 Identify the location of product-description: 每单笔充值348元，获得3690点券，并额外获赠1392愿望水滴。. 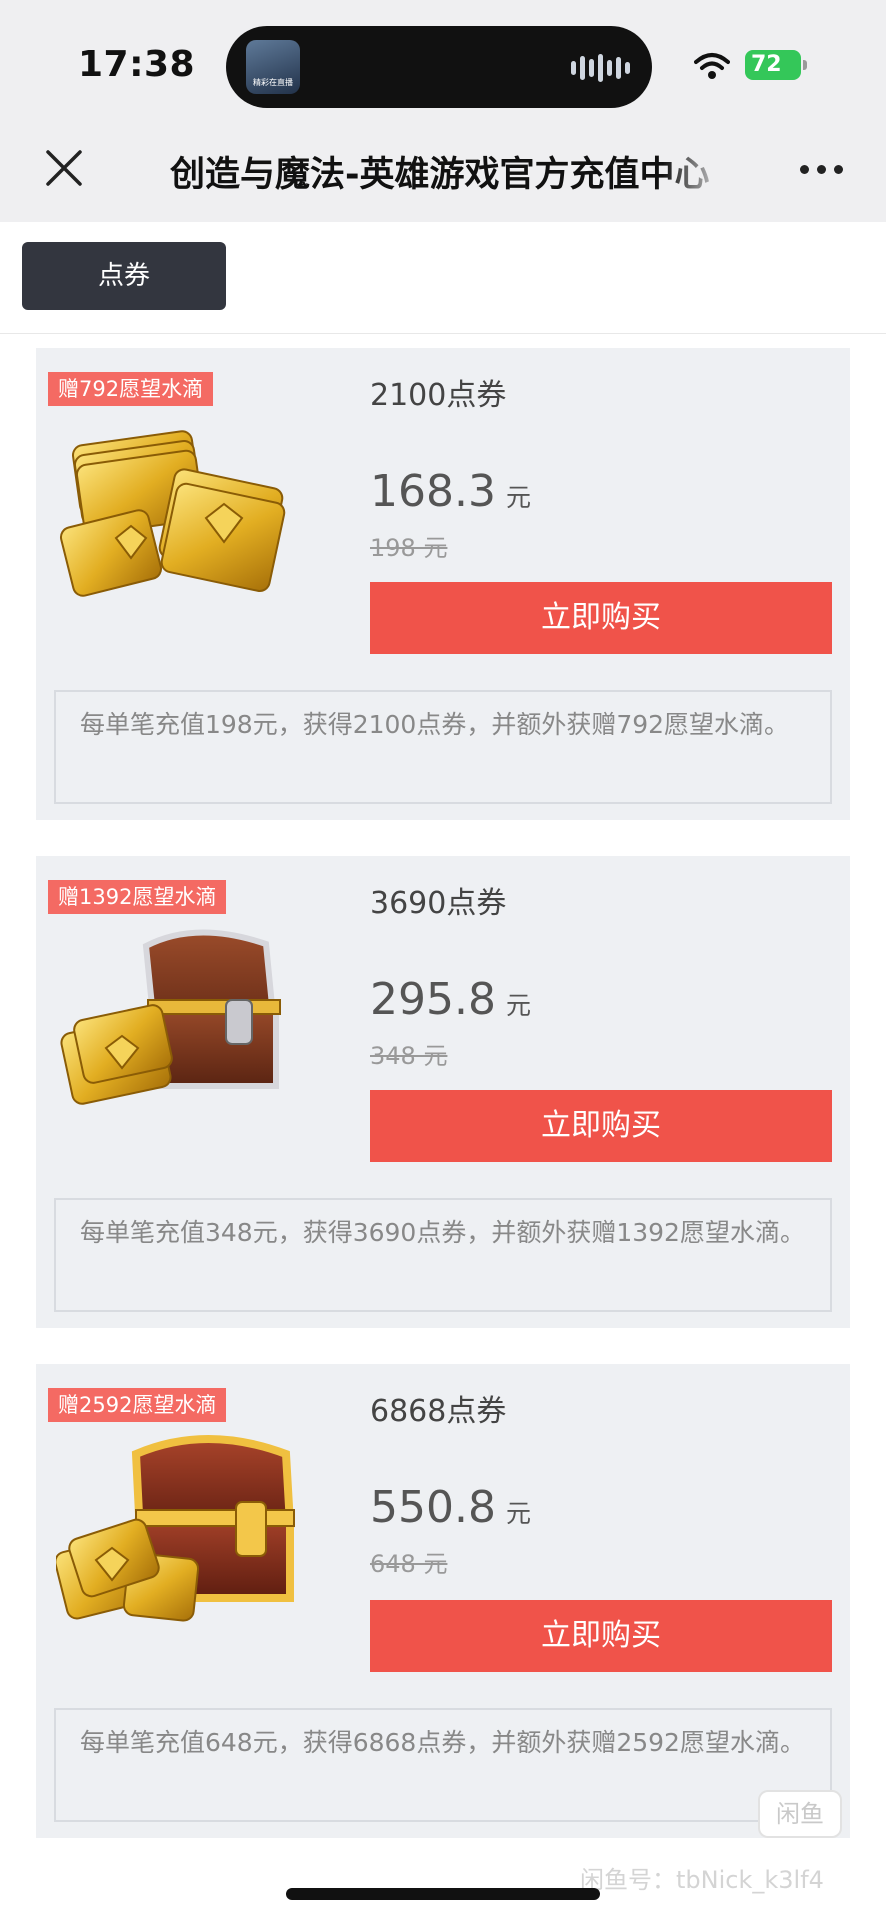
(443, 1255).